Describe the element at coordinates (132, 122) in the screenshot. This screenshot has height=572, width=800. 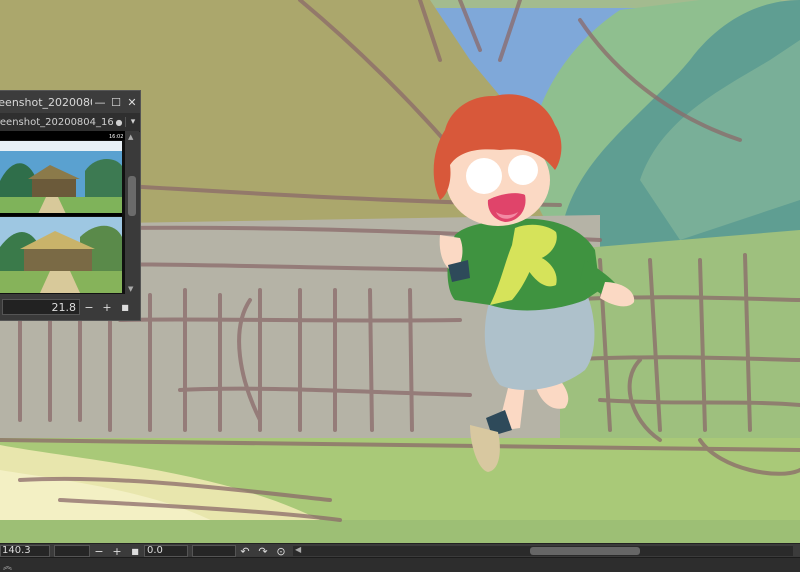
I see `chevron-down-icon: ▾` at that location.